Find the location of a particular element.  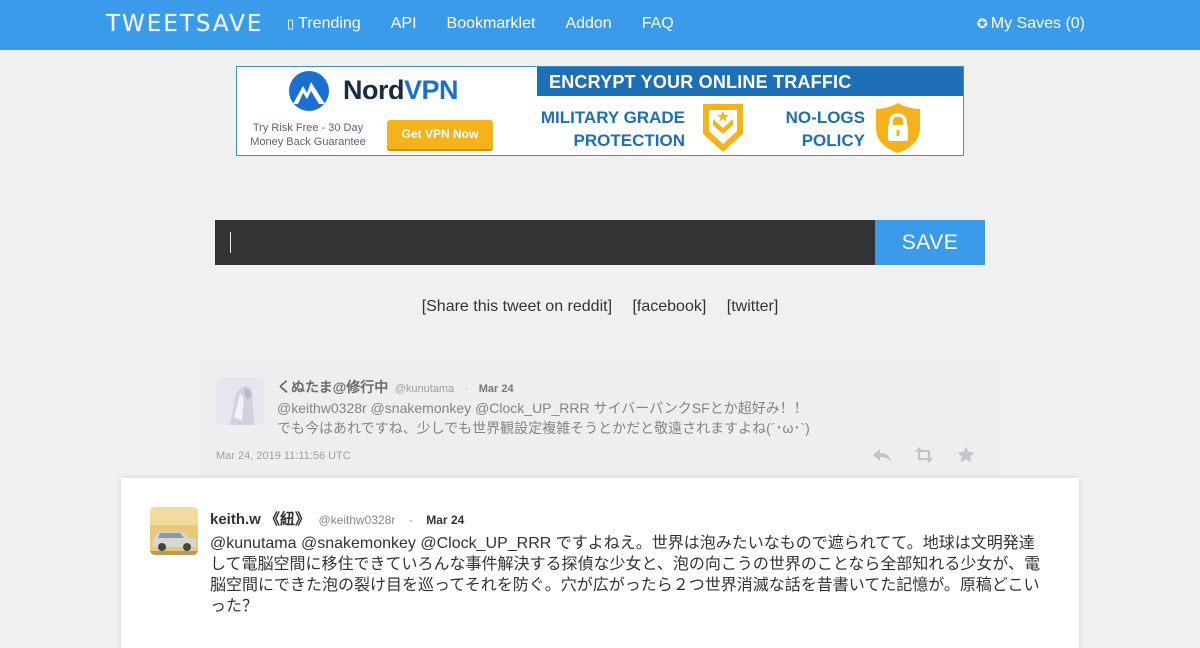

author-name: keith.w 《紐》 is located at coordinates (260, 519).